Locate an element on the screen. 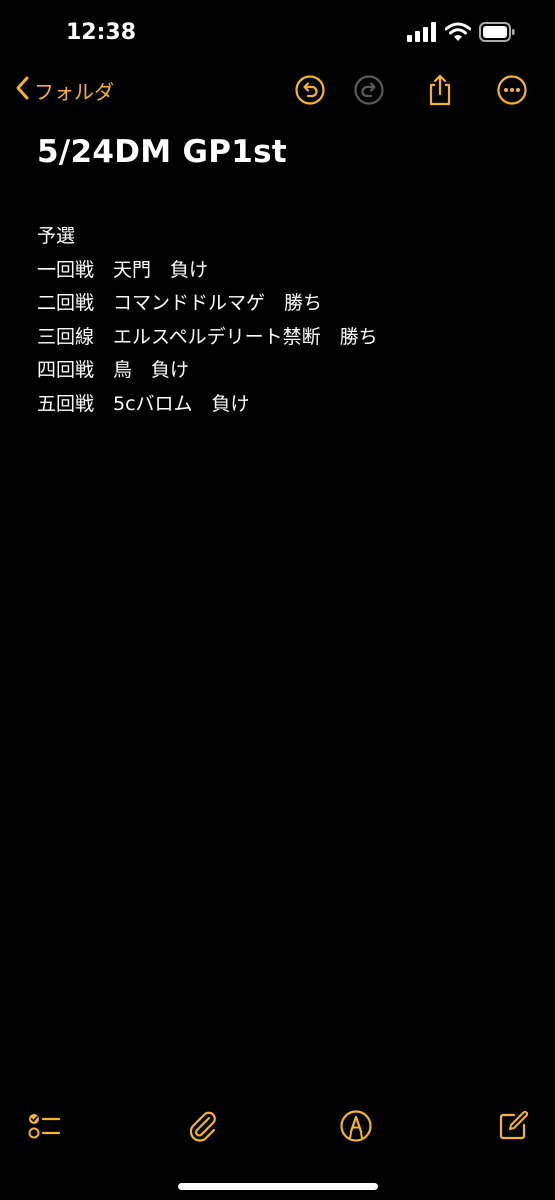  attachment-button is located at coordinates (202, 1128).